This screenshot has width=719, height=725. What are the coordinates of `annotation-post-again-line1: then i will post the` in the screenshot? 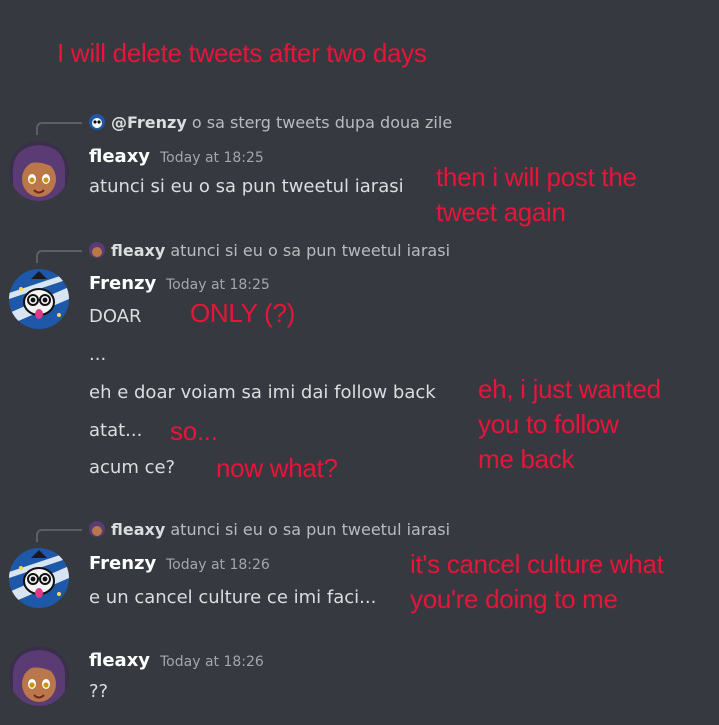 It's located at (536, 177).